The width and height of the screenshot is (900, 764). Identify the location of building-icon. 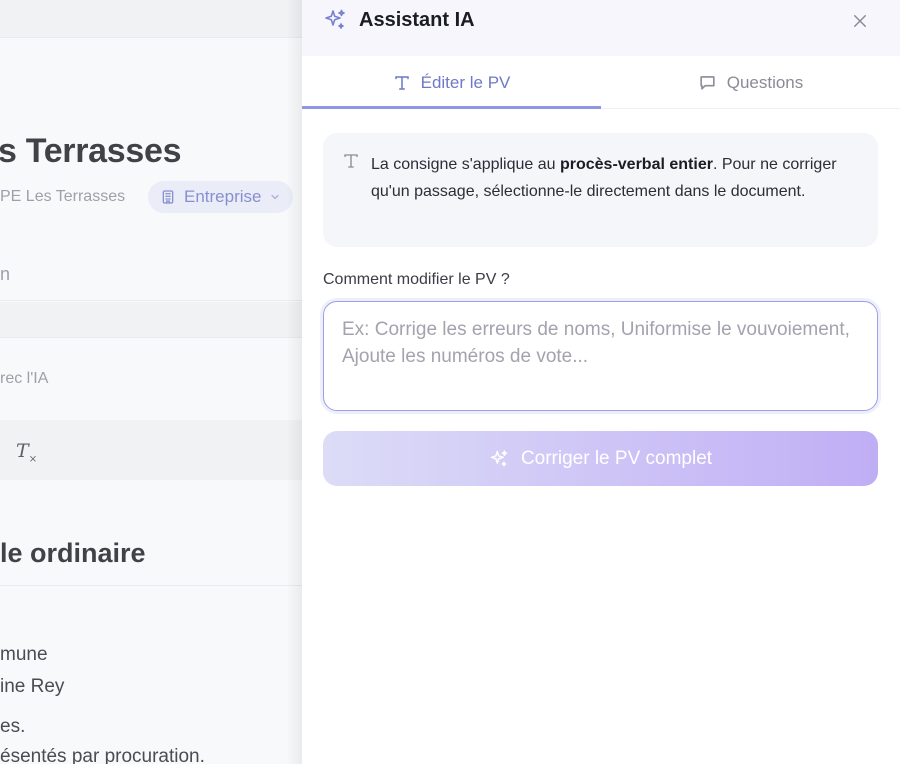
(168, 197).